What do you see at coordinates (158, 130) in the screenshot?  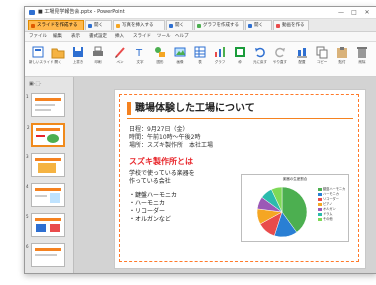 I see `info-date: 日程：9月27日（金）` at bounding box center [158, 130].